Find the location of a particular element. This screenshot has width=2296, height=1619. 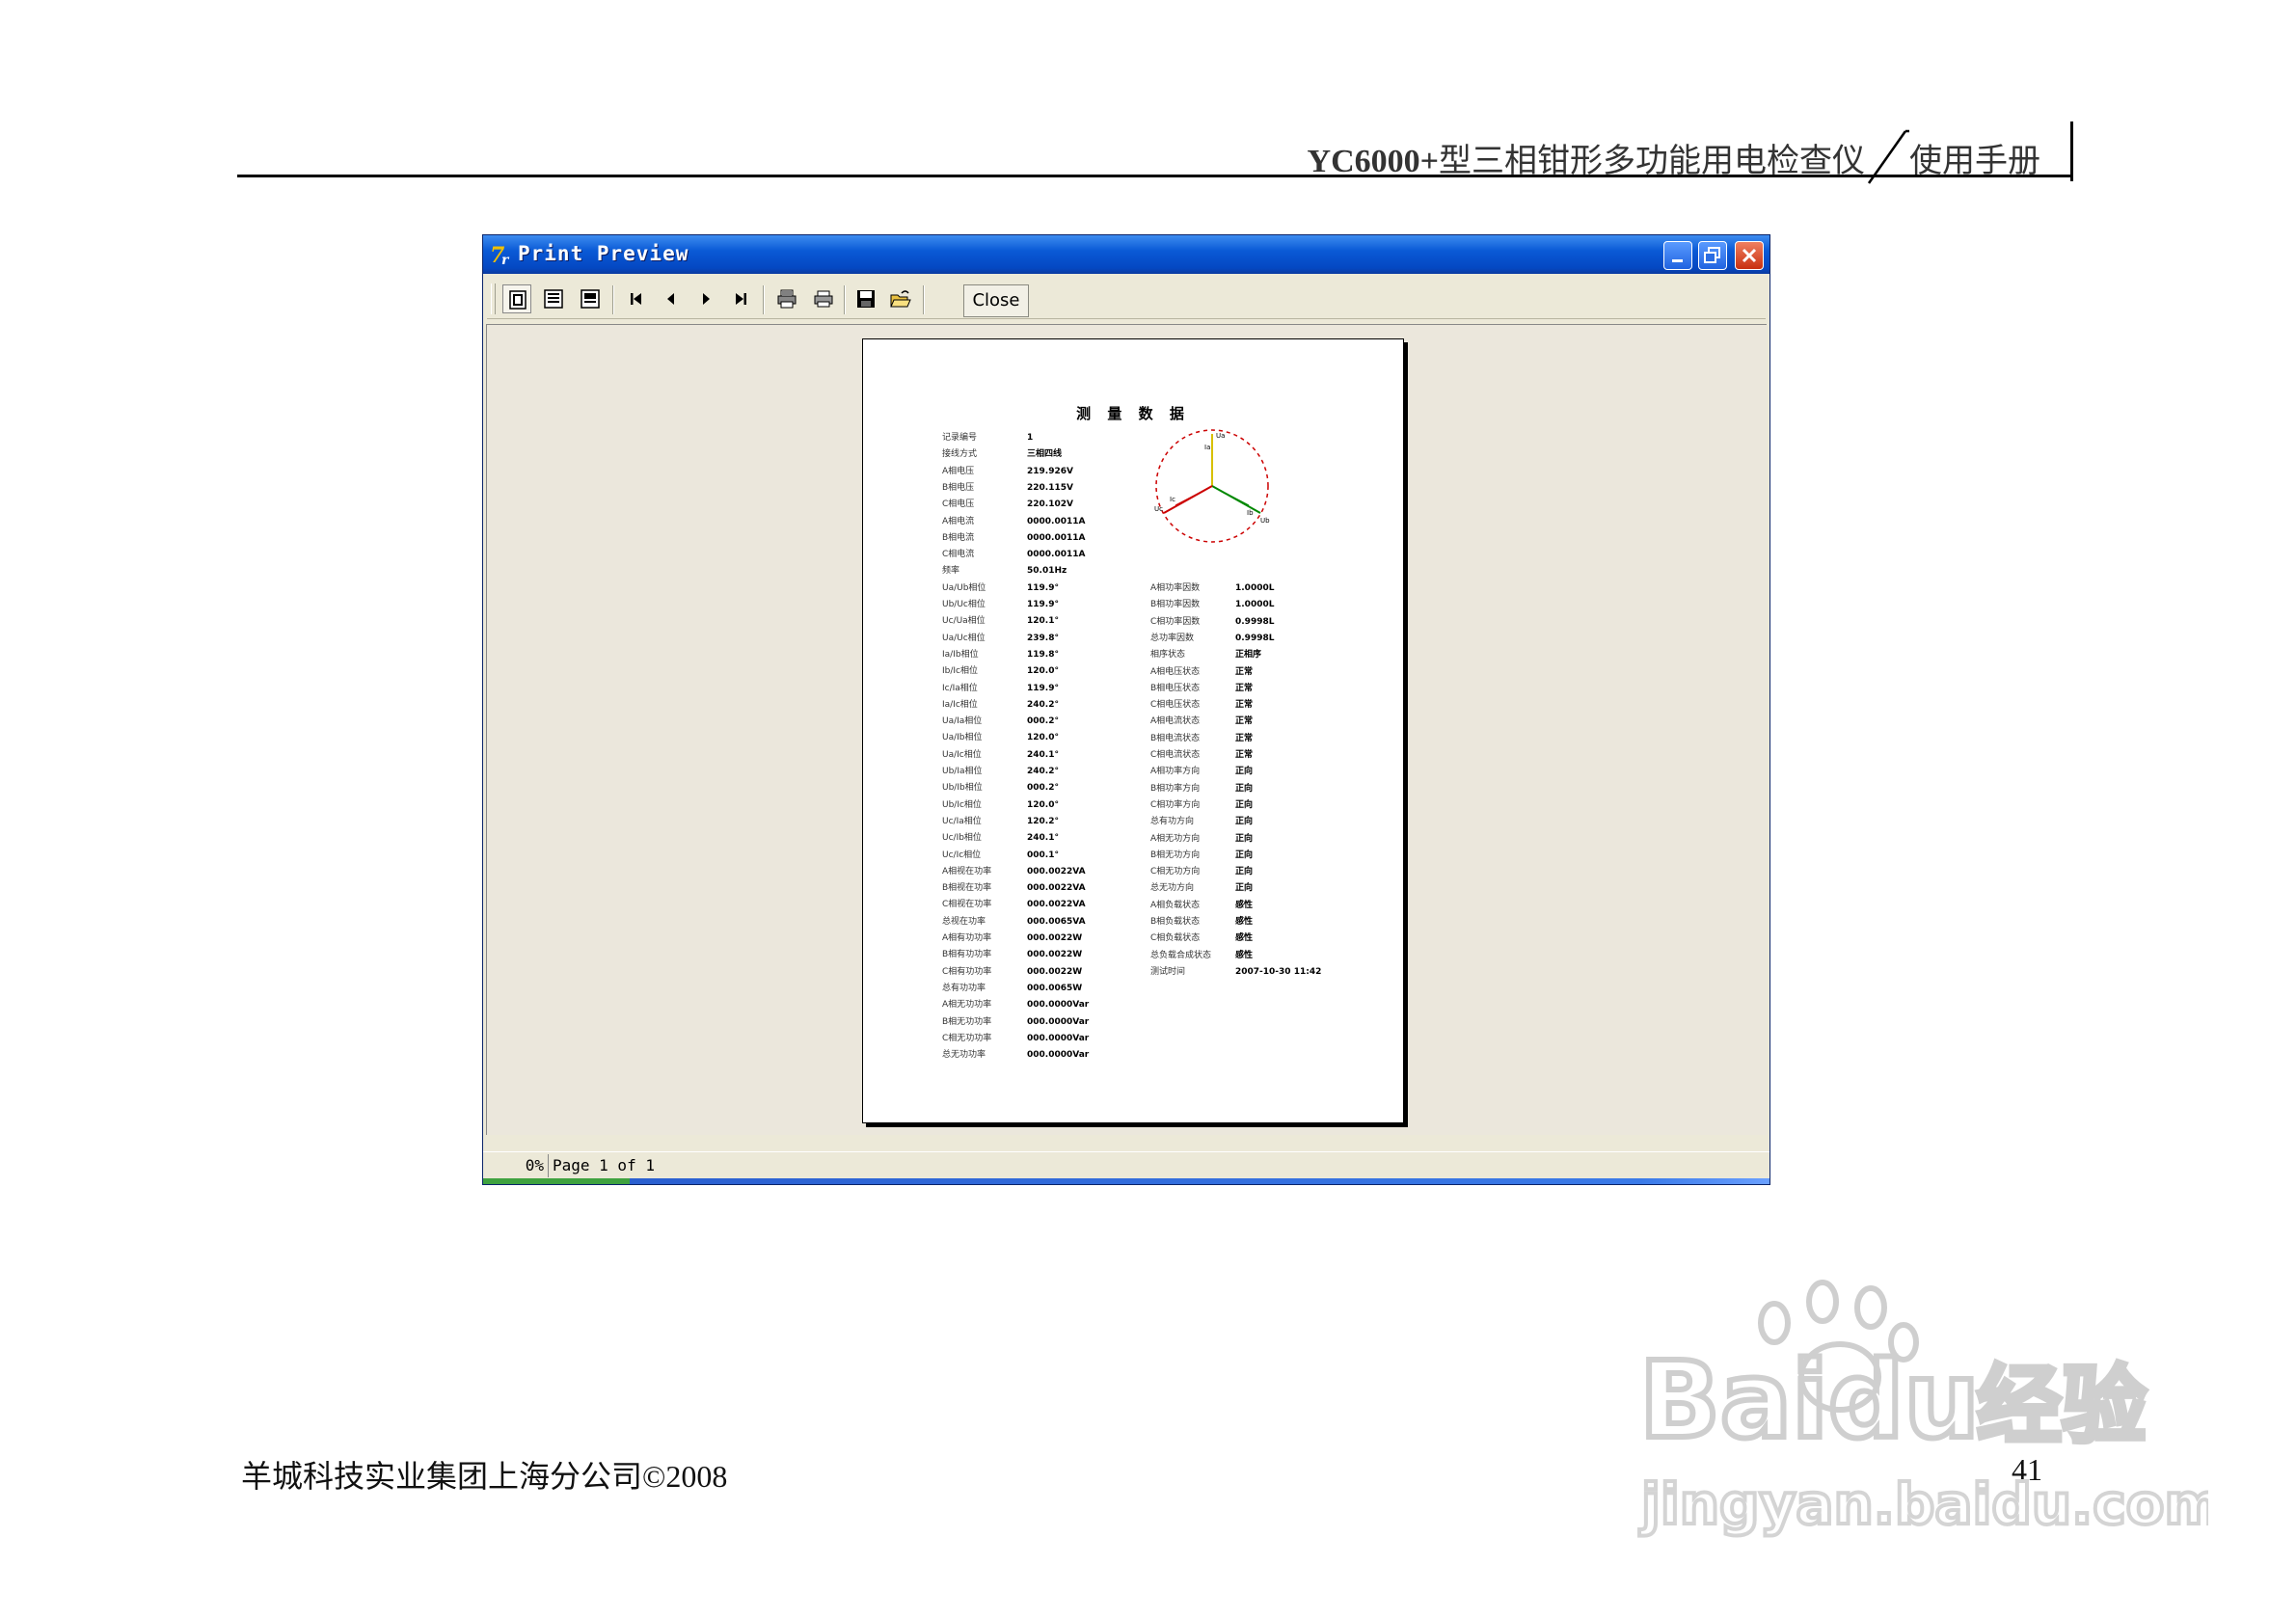

watermark-brand-cn: 经验 is located at coordinates (2062, 1405).